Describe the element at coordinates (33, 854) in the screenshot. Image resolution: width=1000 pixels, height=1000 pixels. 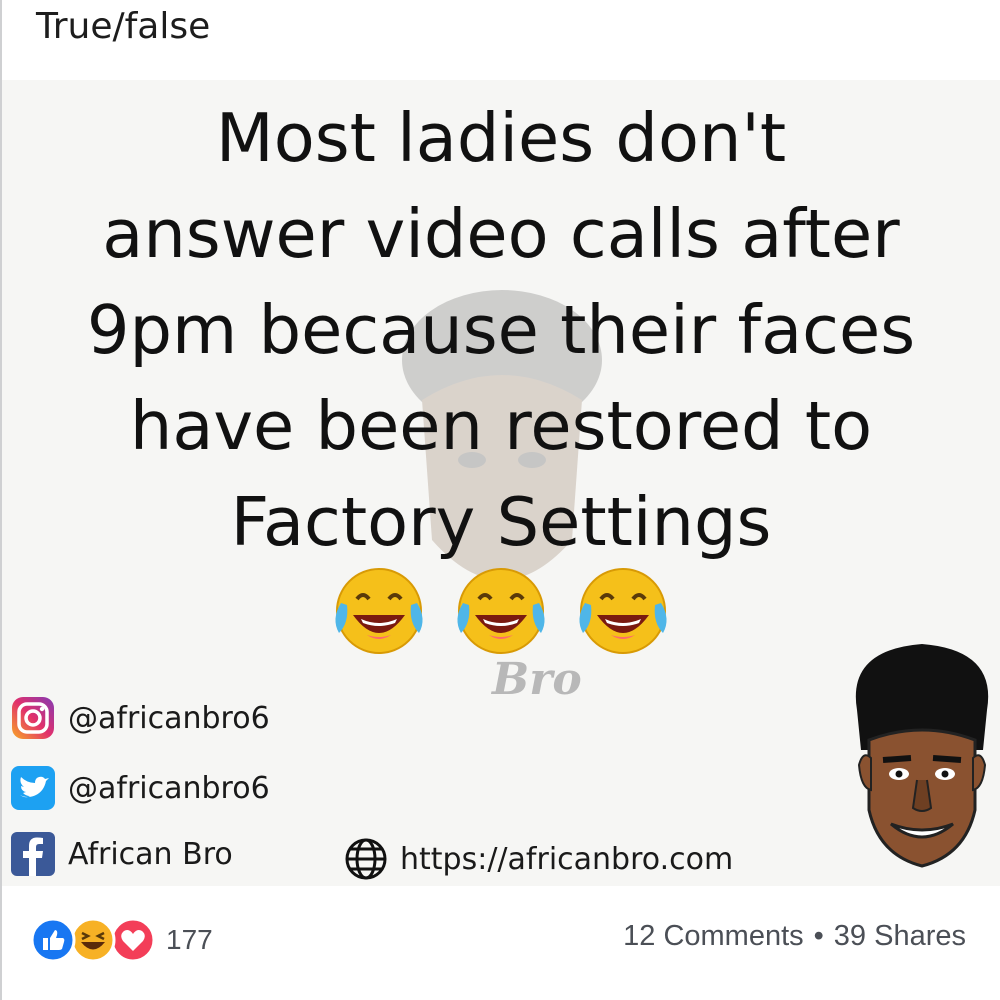
I see `facebook-icon` at that location.